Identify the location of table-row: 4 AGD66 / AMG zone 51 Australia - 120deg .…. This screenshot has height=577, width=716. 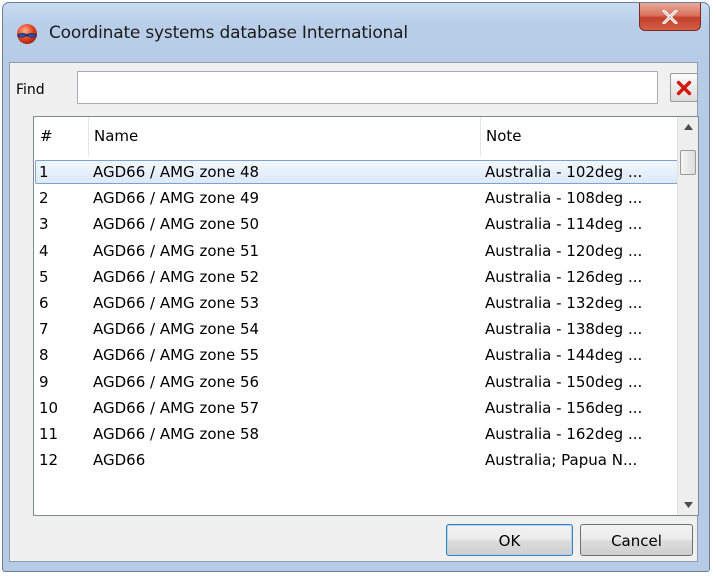
(355, 251).